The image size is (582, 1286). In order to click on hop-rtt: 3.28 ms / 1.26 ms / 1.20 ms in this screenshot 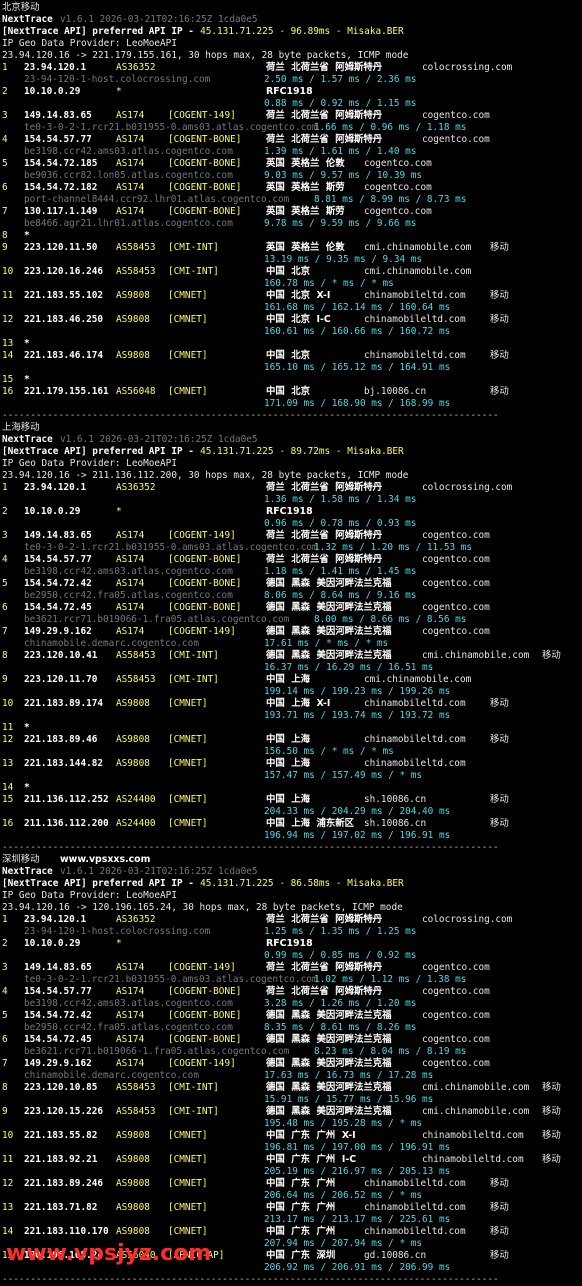, I will do `click(340, 1003)`.